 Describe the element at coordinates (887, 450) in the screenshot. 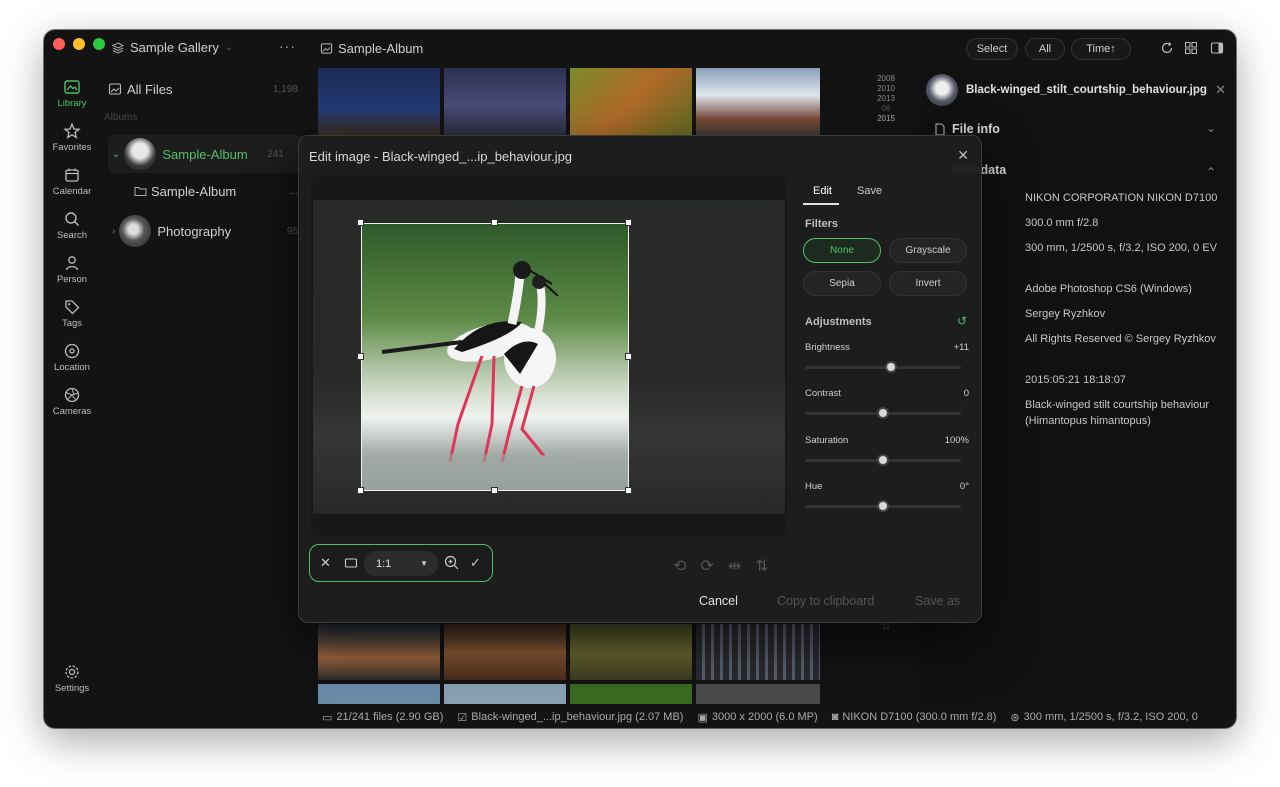

I see `saturation-slider: Saturation 100%` at that location.